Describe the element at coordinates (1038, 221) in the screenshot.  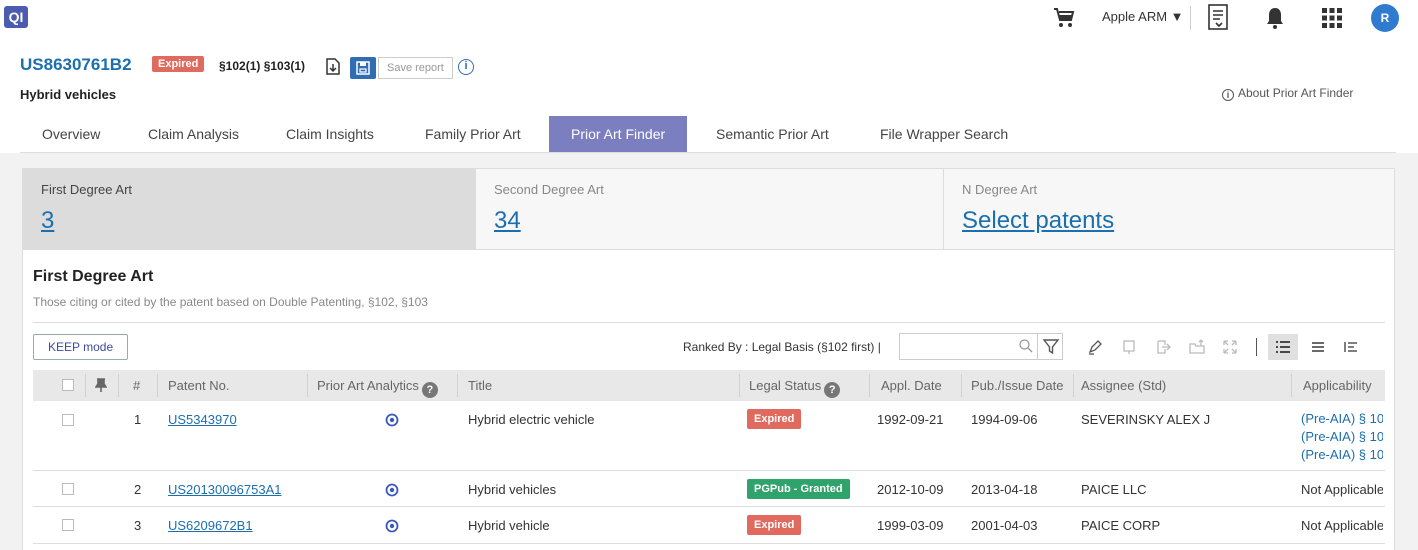
I see `select-patents-link: Select patents` at that location.